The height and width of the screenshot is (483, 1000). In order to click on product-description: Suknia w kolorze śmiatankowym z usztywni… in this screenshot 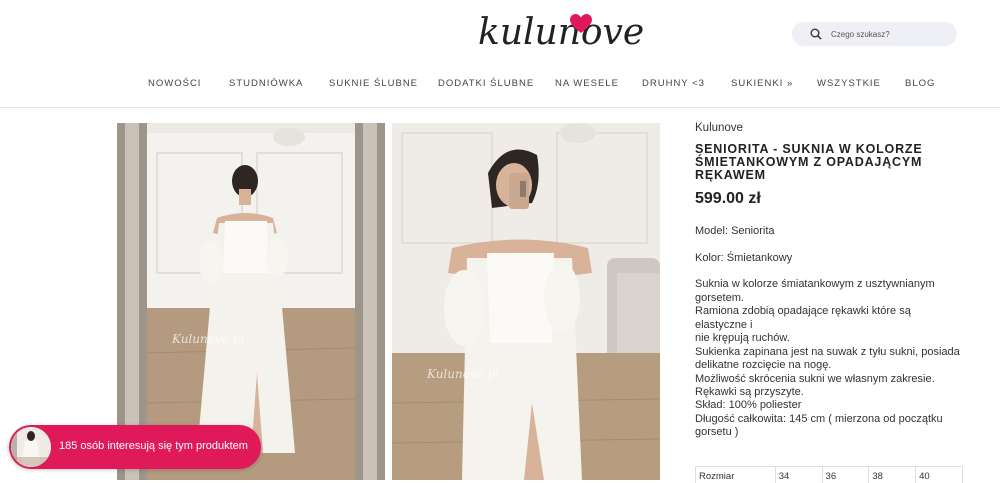, I will do `click(827, 339)`.